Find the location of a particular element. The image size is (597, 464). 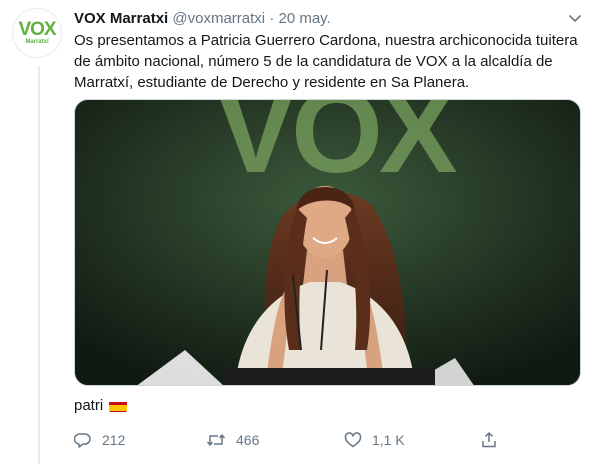

reply-button: 212 is located at coordinates (99, 440).